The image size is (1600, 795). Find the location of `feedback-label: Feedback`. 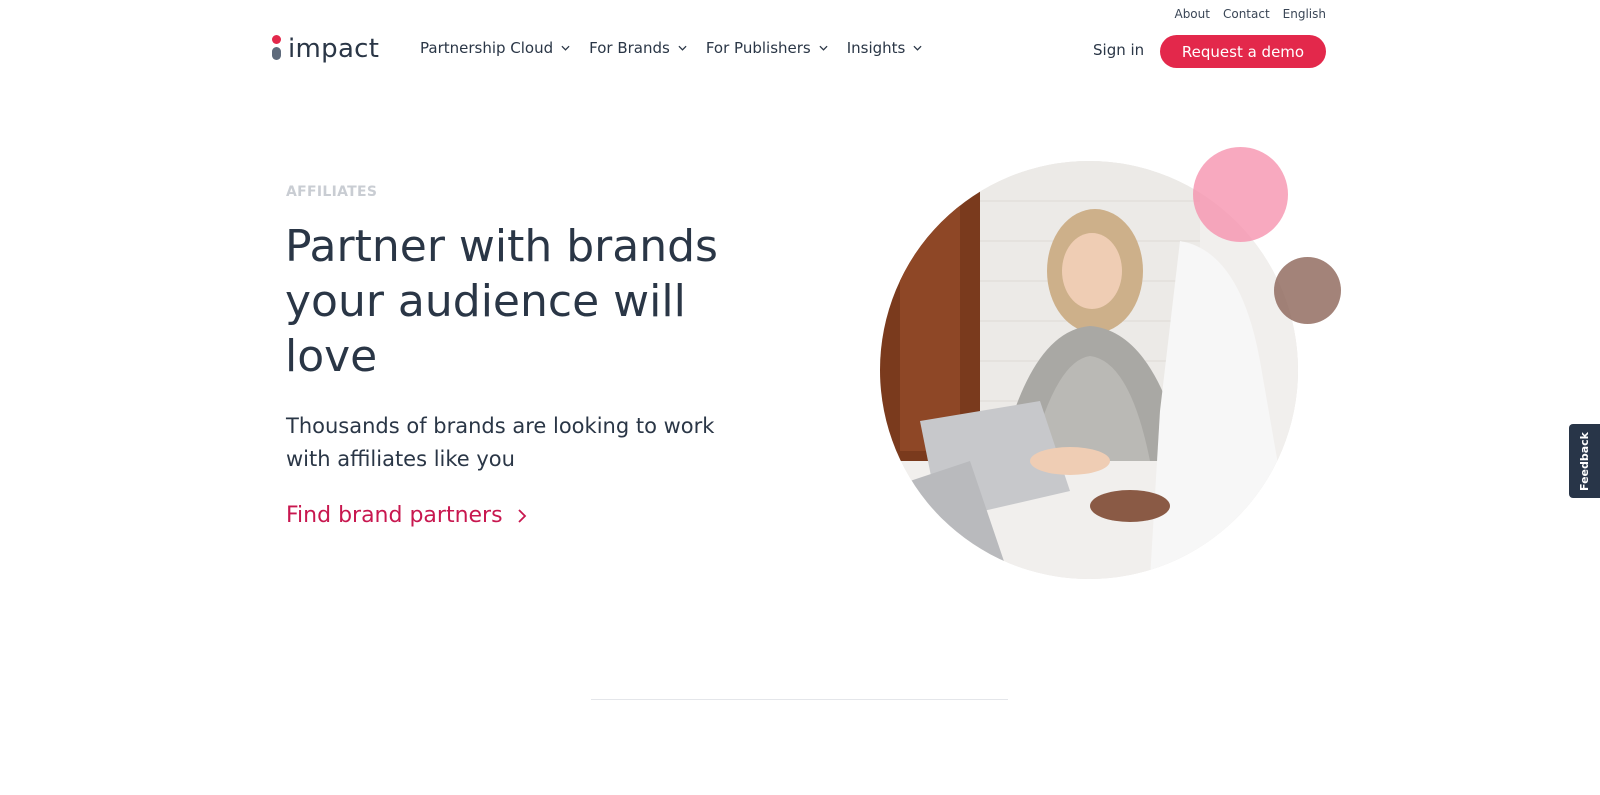

feedback-label: Feedback is located at coordinates (1584, 461).